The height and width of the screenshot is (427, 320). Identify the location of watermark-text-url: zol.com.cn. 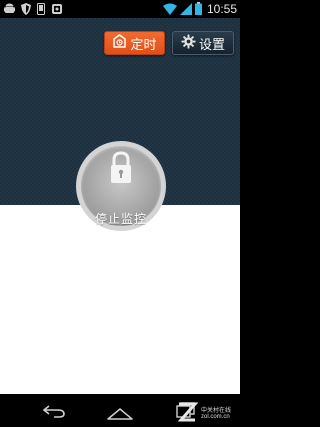
(215, 417).